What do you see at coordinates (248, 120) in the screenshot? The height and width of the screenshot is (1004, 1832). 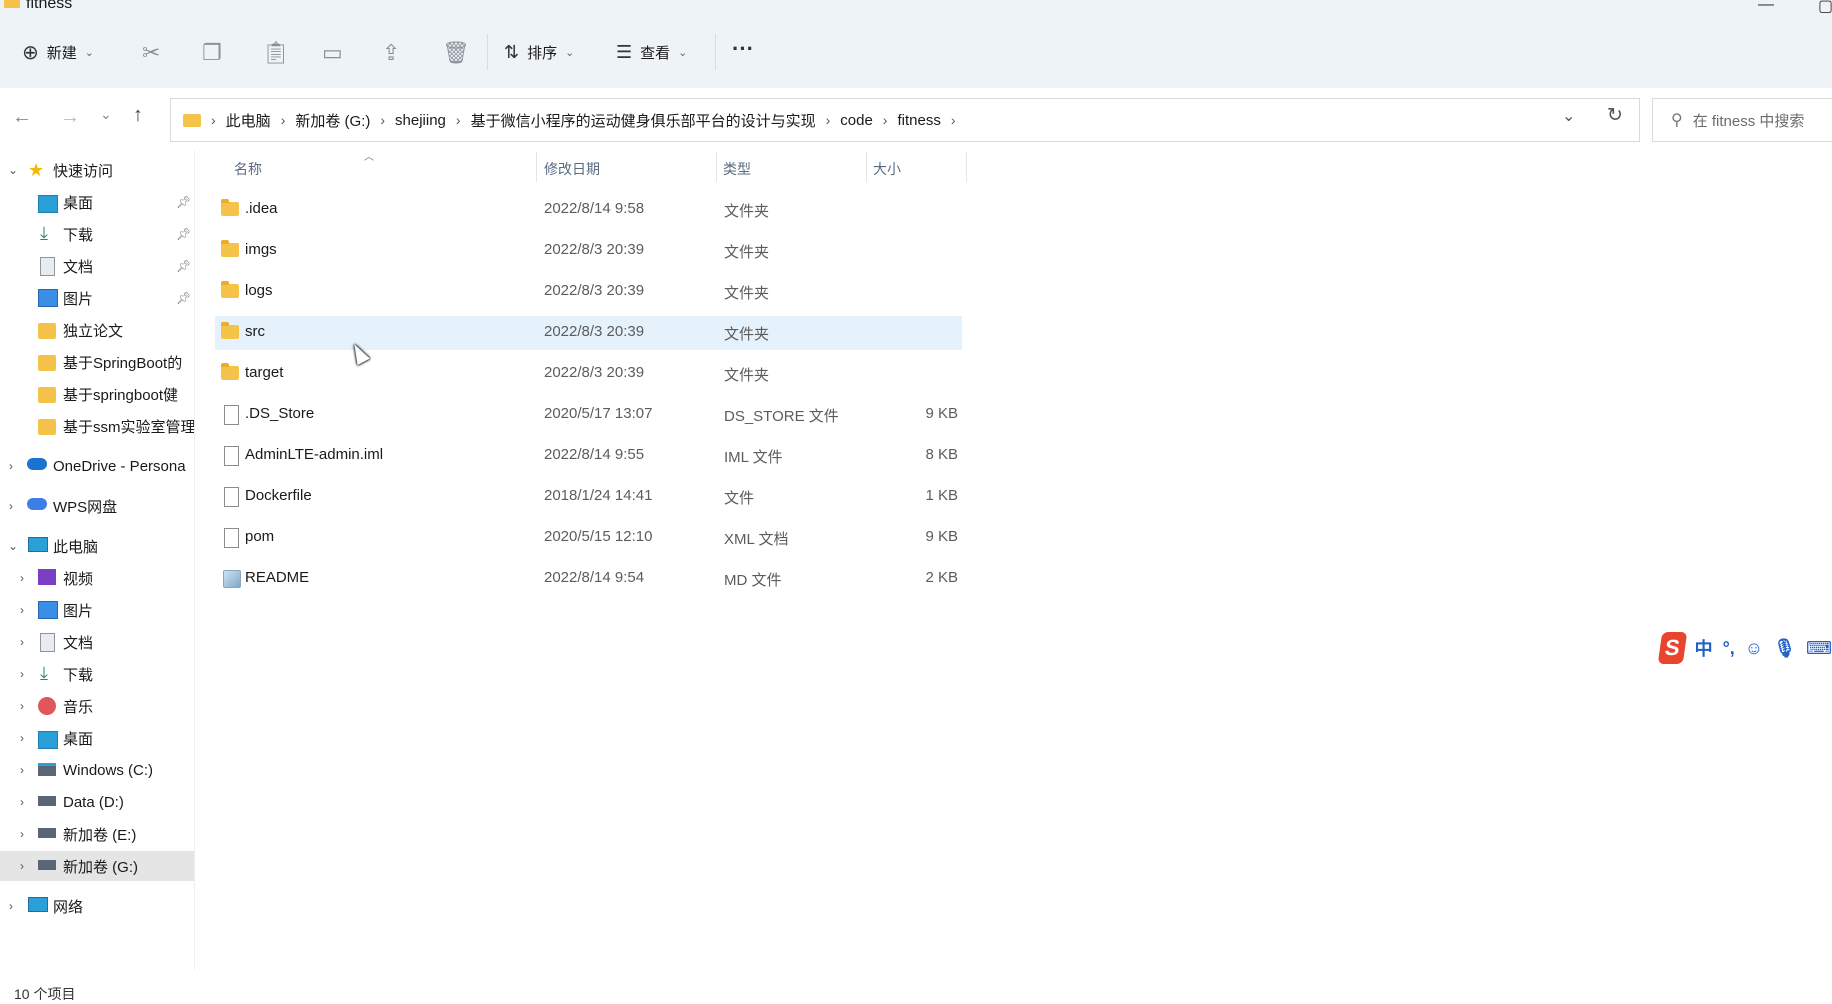 I see `breadcrumb-this-pc: 此电脑` at bounding box center [248, 120].